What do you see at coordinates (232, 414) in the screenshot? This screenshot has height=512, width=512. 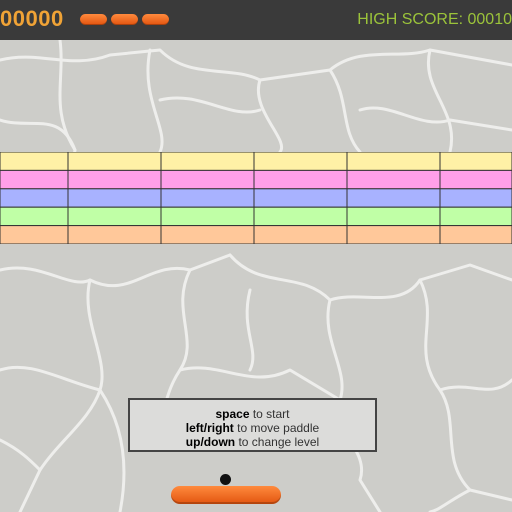 I see `key-space: space` at bounding box center [232, 414].